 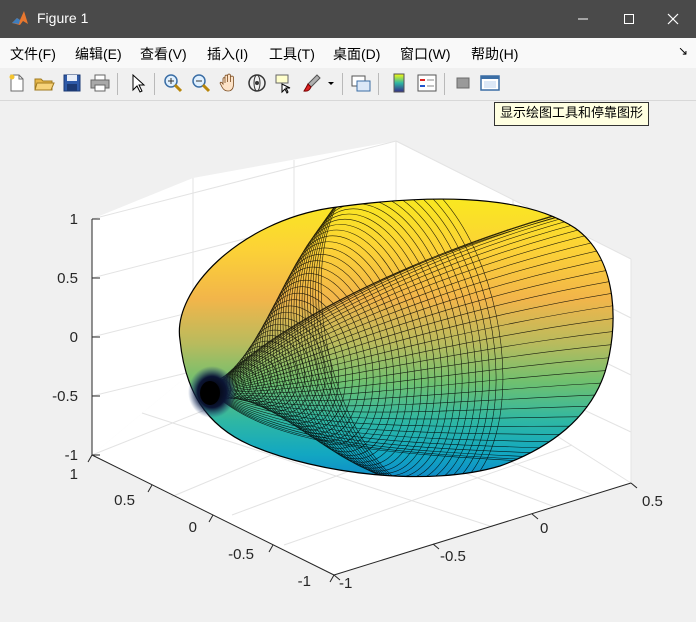 What do you see at coordinates (399, 83) in the screenshot?
I see `colorbar-icon` at bounding box center [399, 83].